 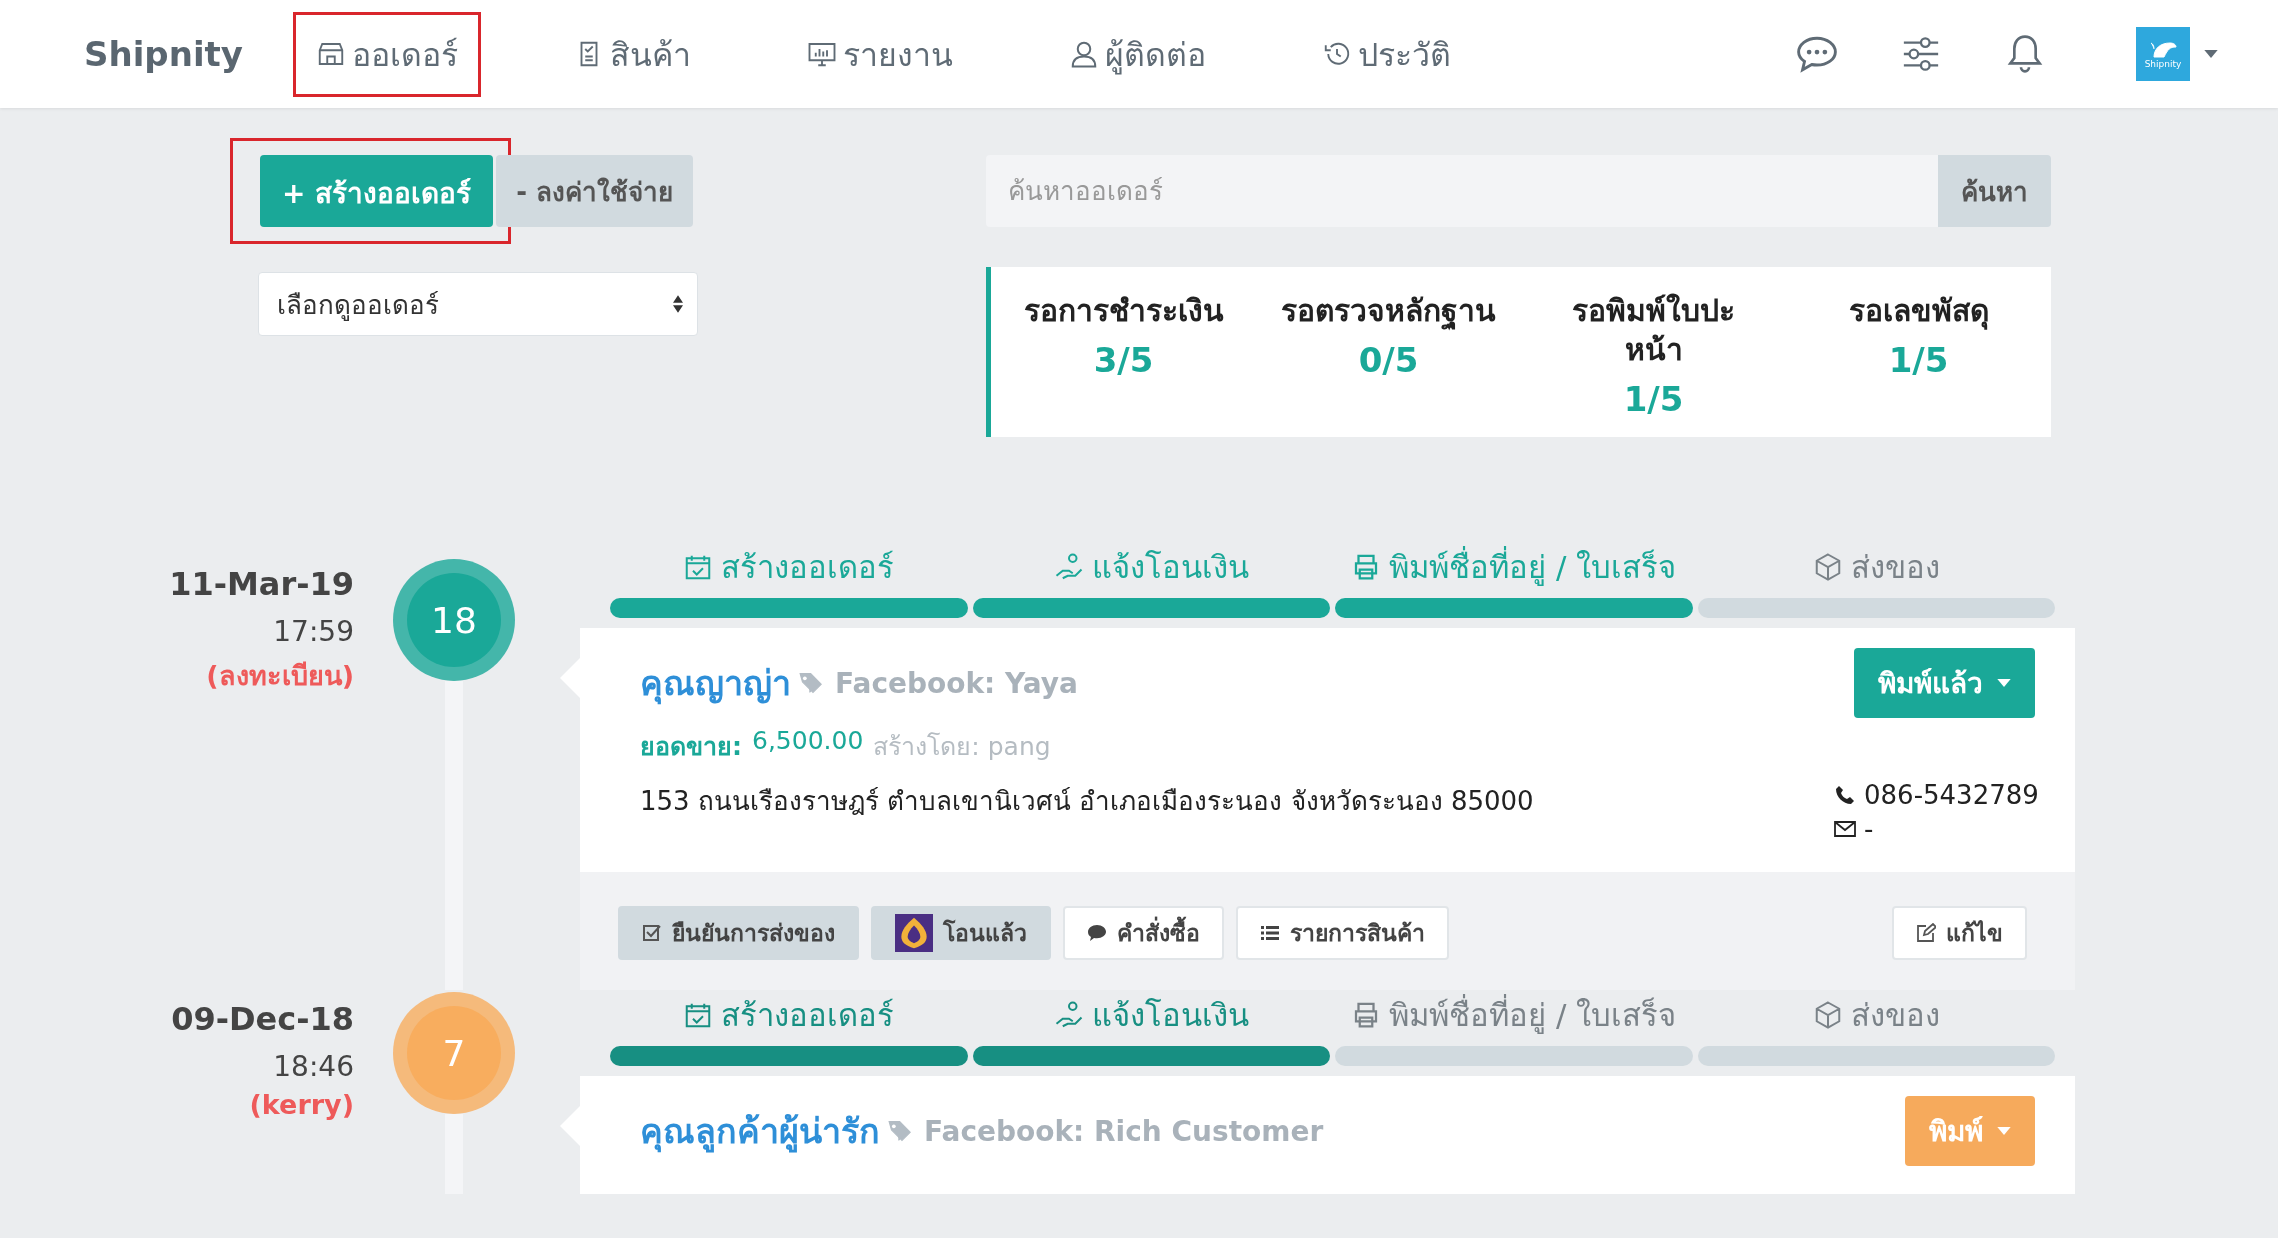 I want to click on customer-name: คุณญาญ่า, so click(x=715, y=683).